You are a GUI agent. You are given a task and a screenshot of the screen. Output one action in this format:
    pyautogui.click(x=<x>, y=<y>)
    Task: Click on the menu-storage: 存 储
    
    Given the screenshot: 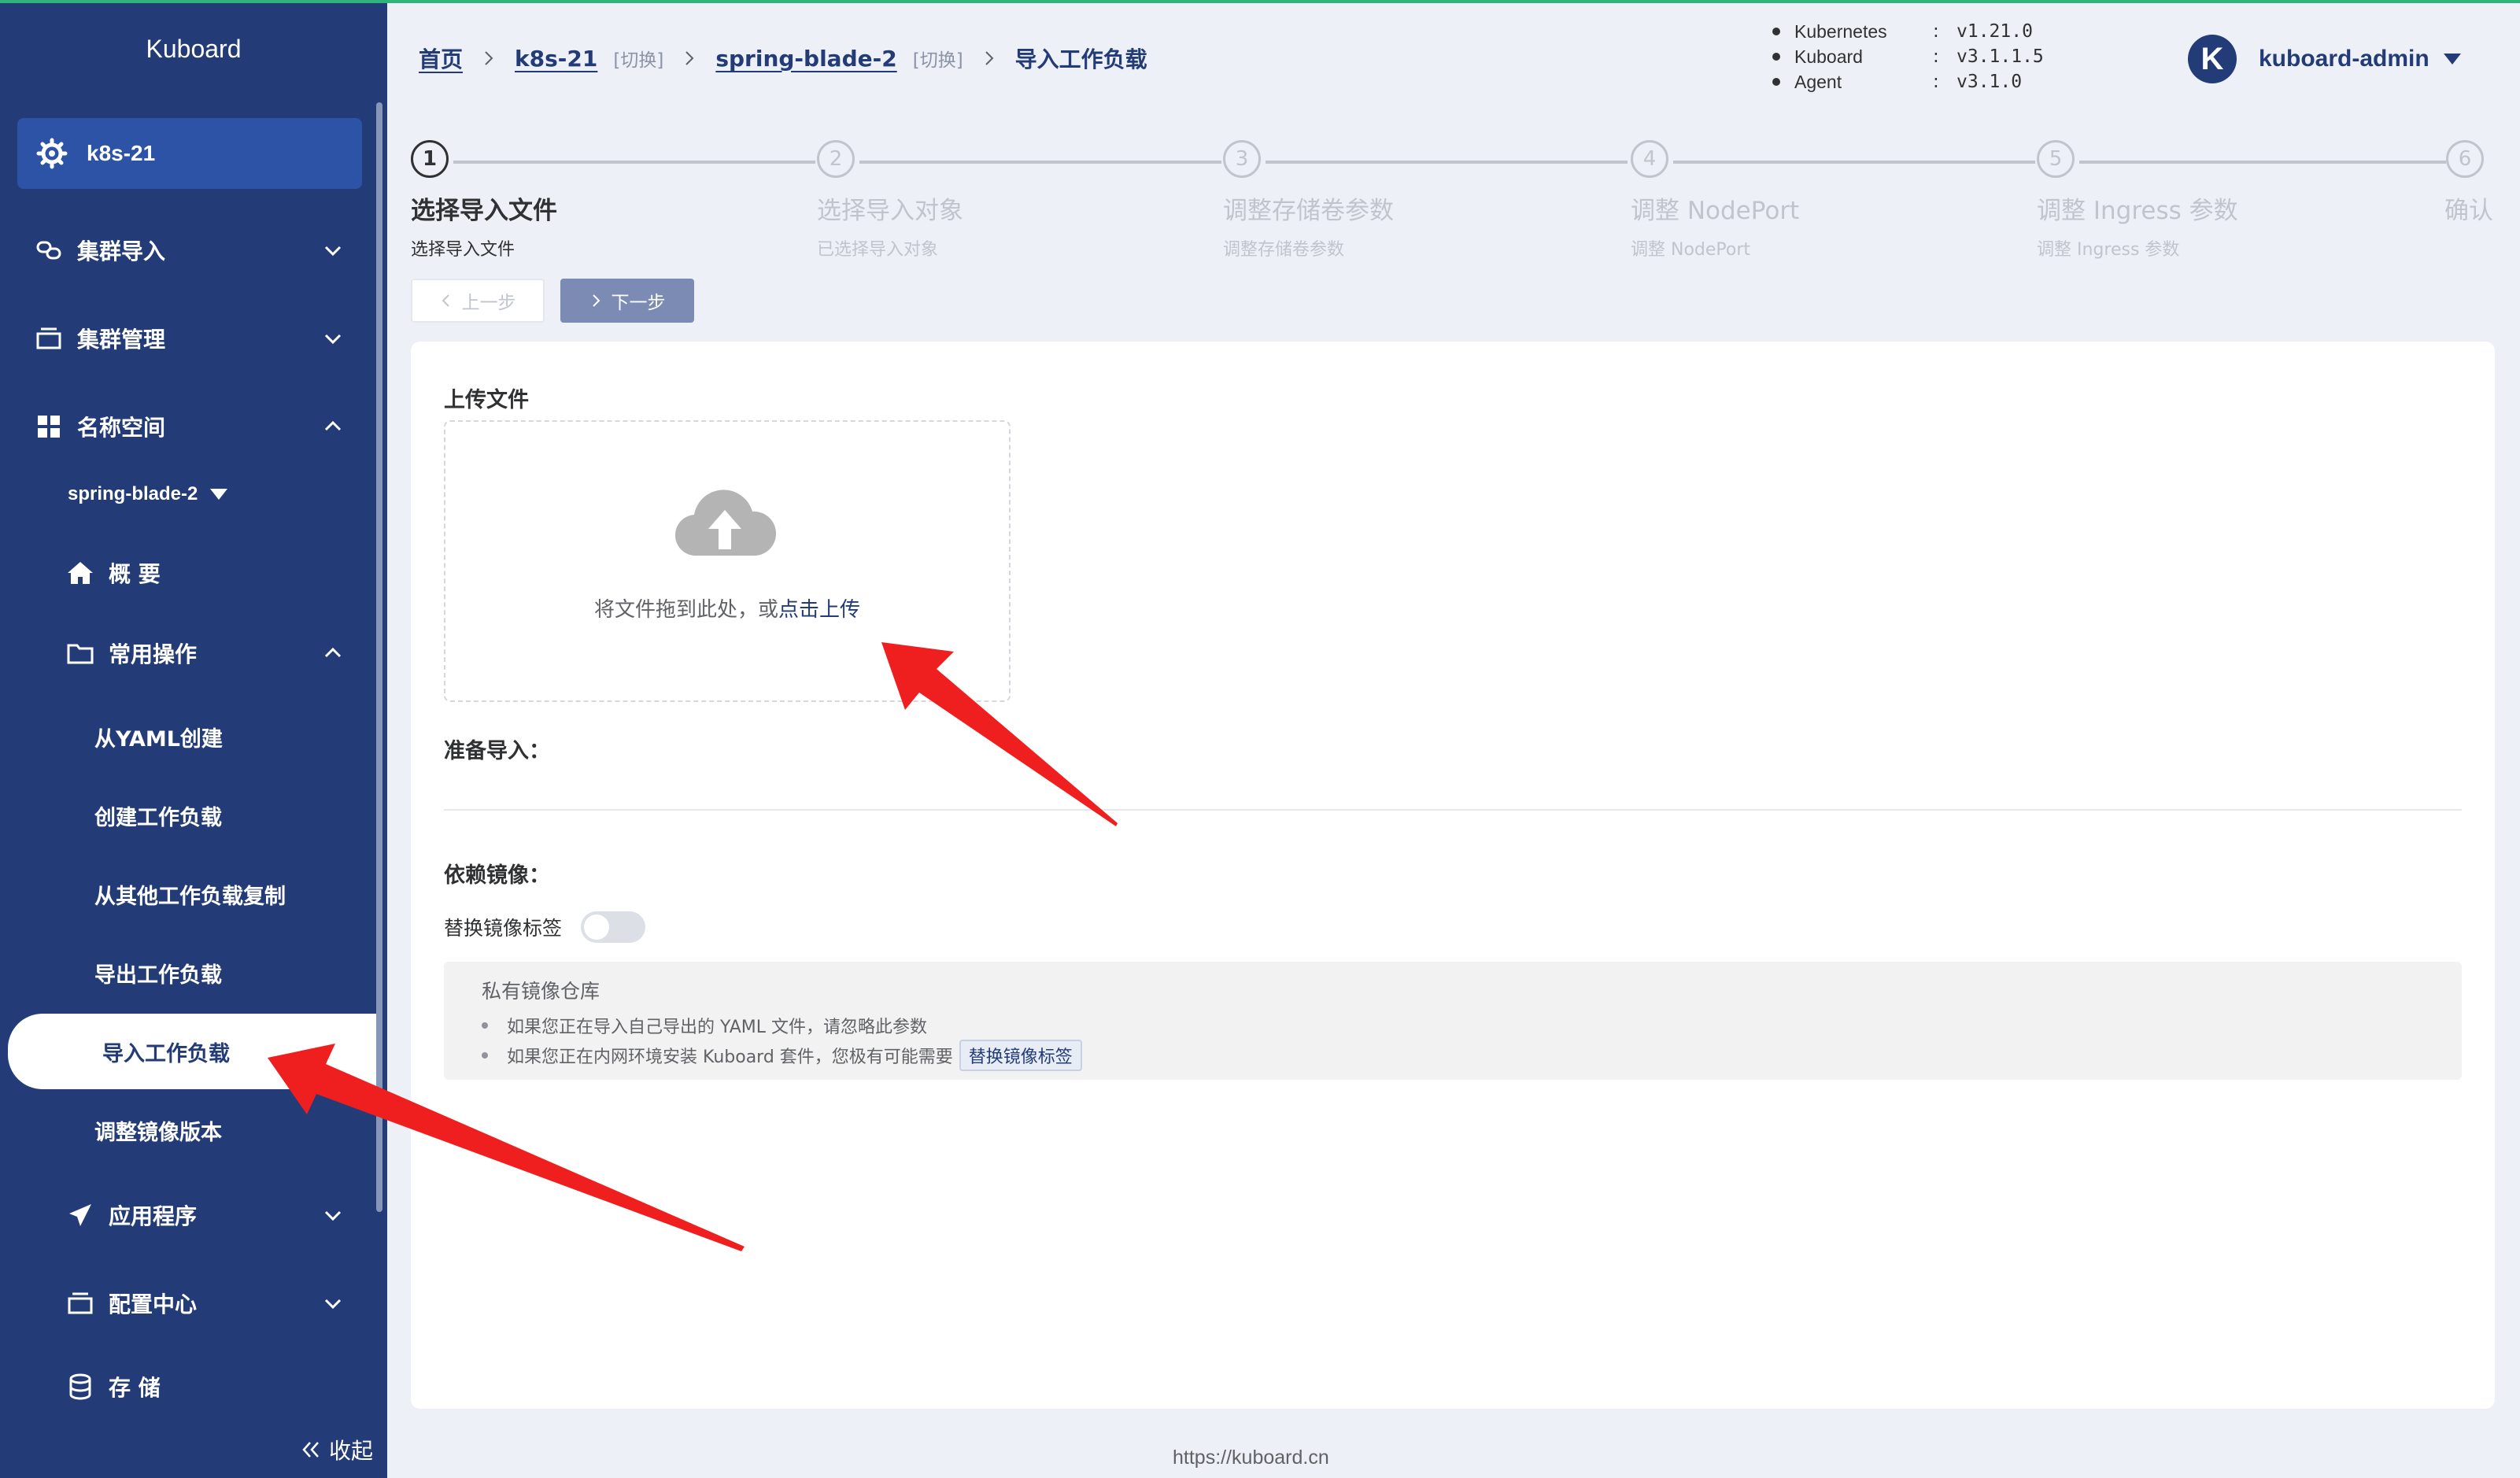 What is the action you would take?
    pyautogui.click(x=189, y=1386)
    